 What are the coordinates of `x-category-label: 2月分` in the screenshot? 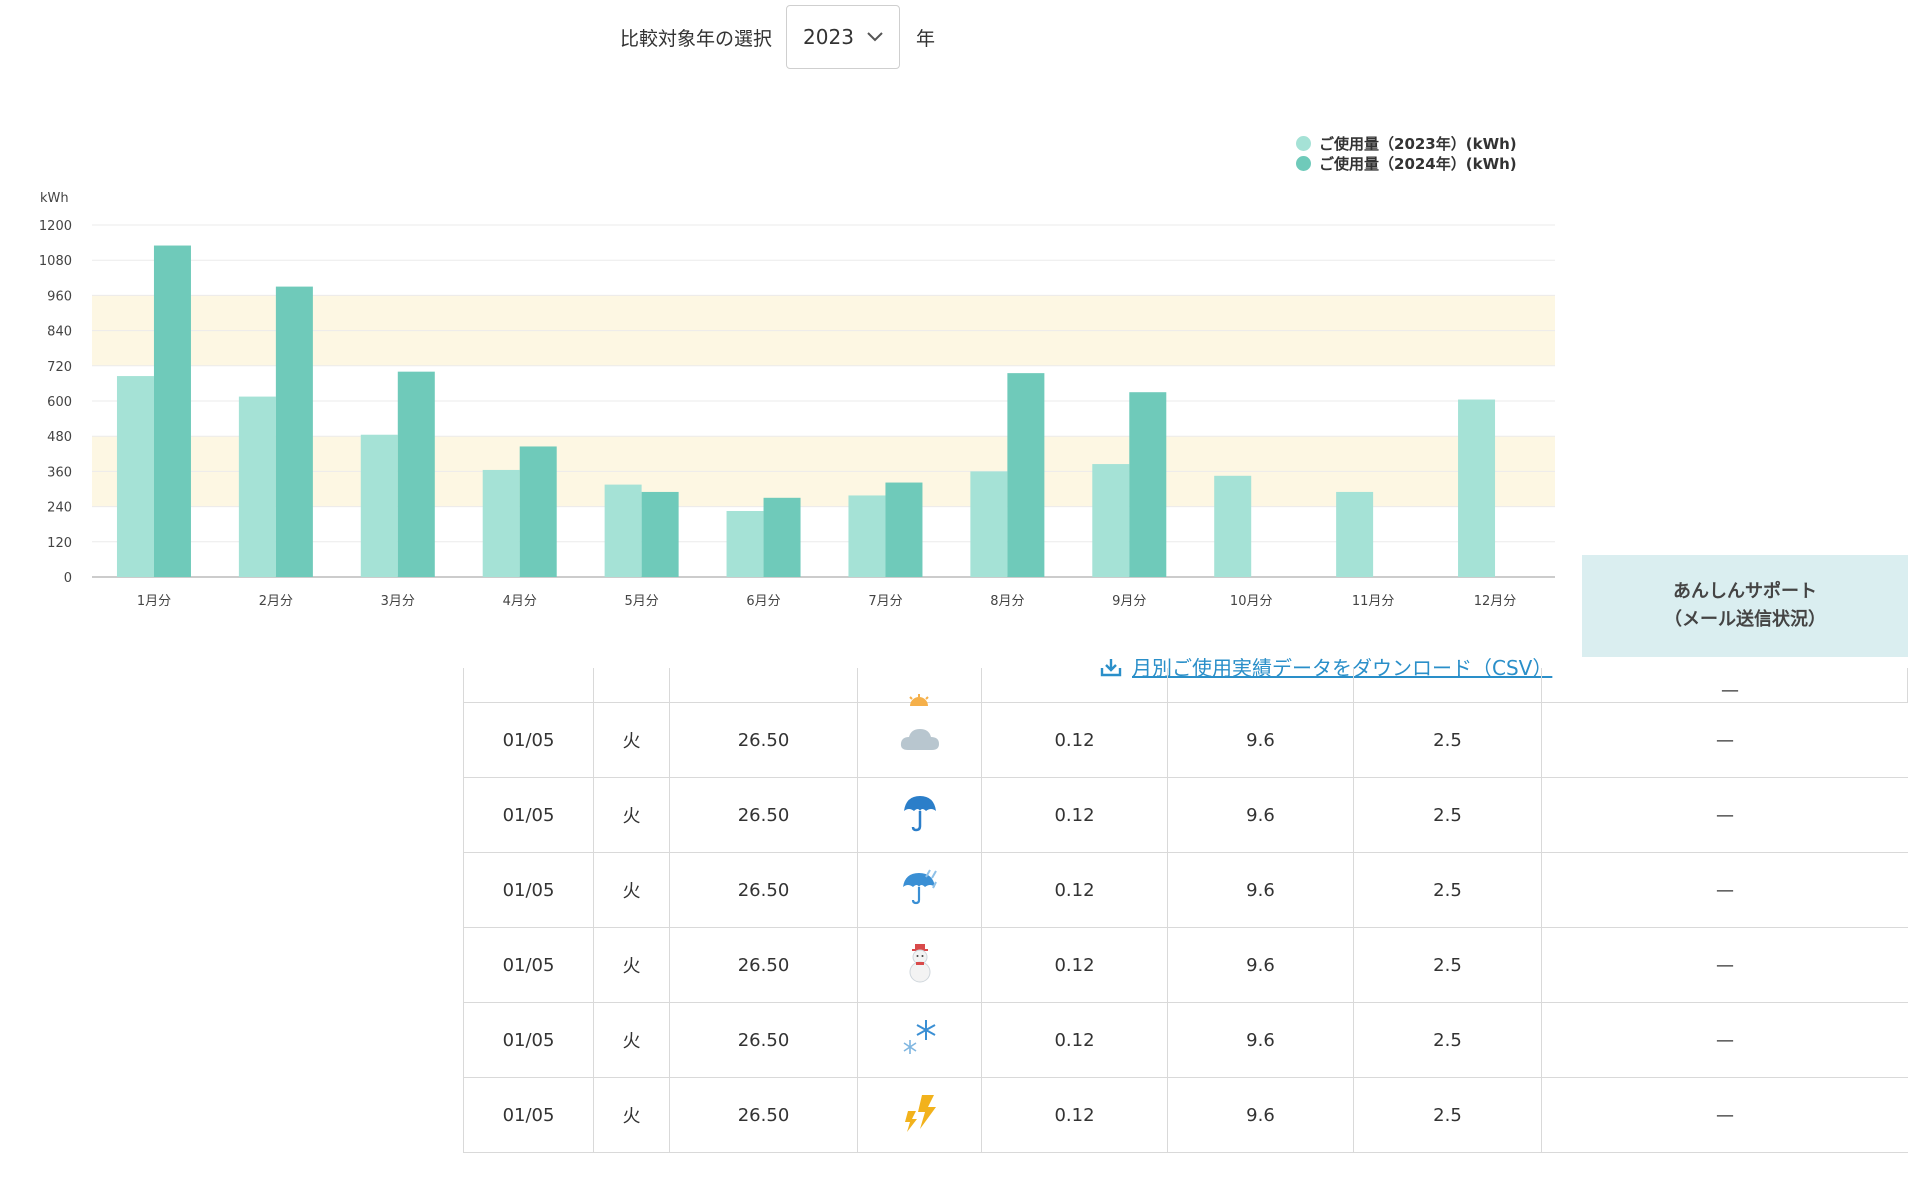 It's located at (276, 601).